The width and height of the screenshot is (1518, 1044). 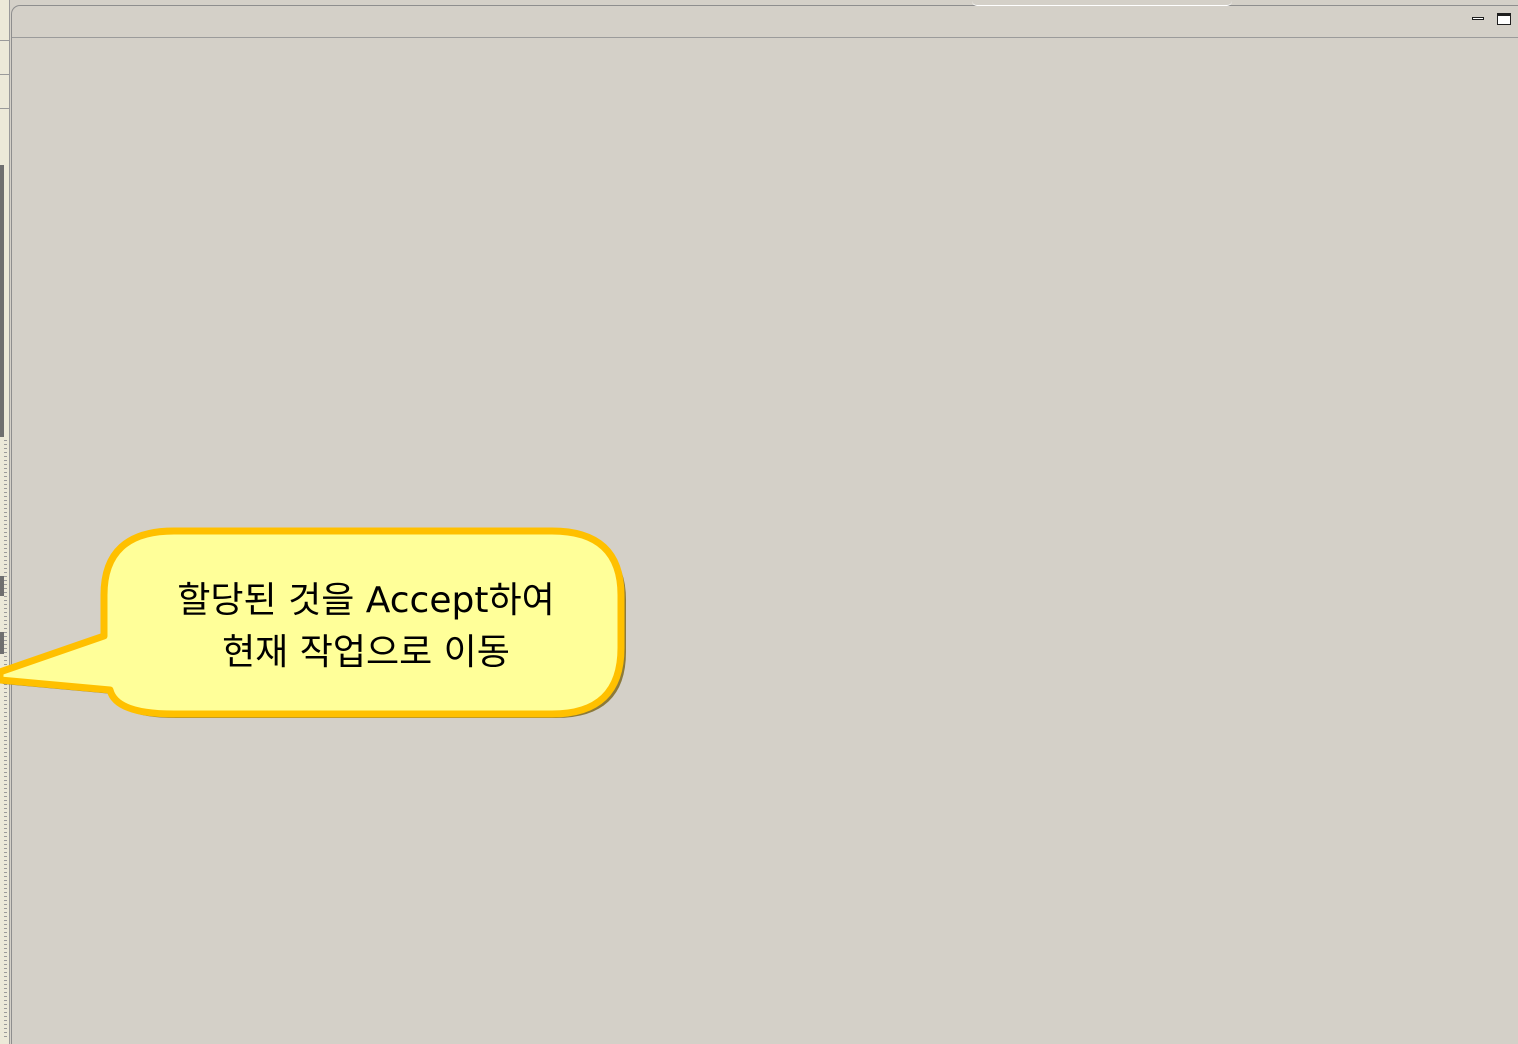 What do you see at coordinates (765, 21) in the screenshot?
I see `view-toolbar` at bounding box center [765, 21].